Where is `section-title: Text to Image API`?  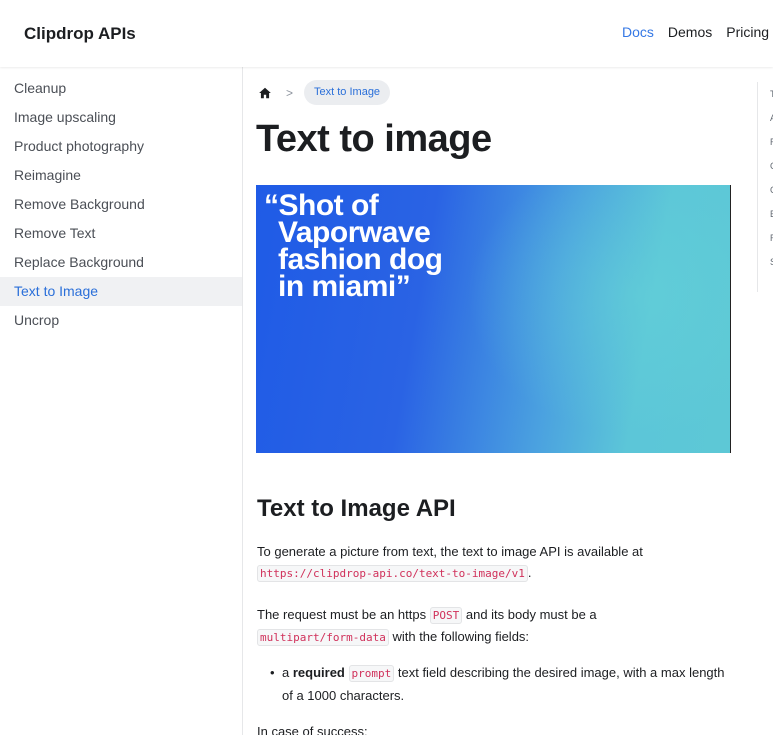 section-title: Text to Image API is located at coordinates (356, 508).